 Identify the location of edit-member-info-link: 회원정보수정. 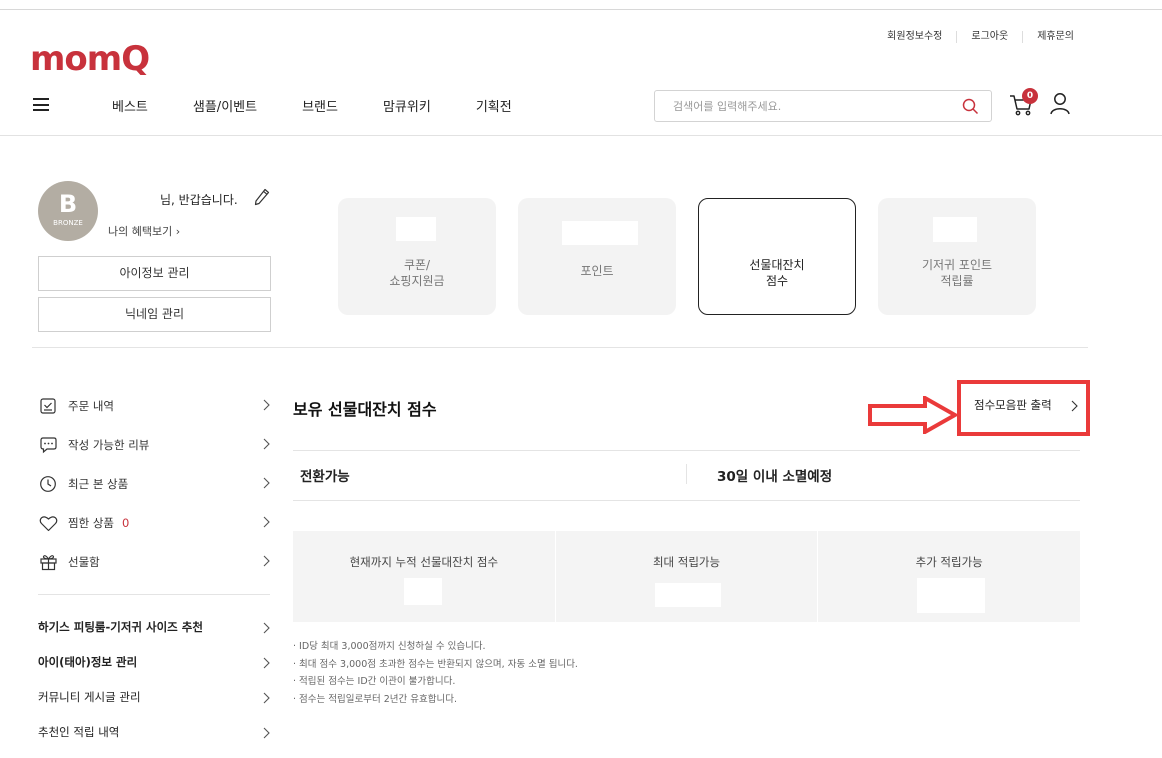
(914, 37).